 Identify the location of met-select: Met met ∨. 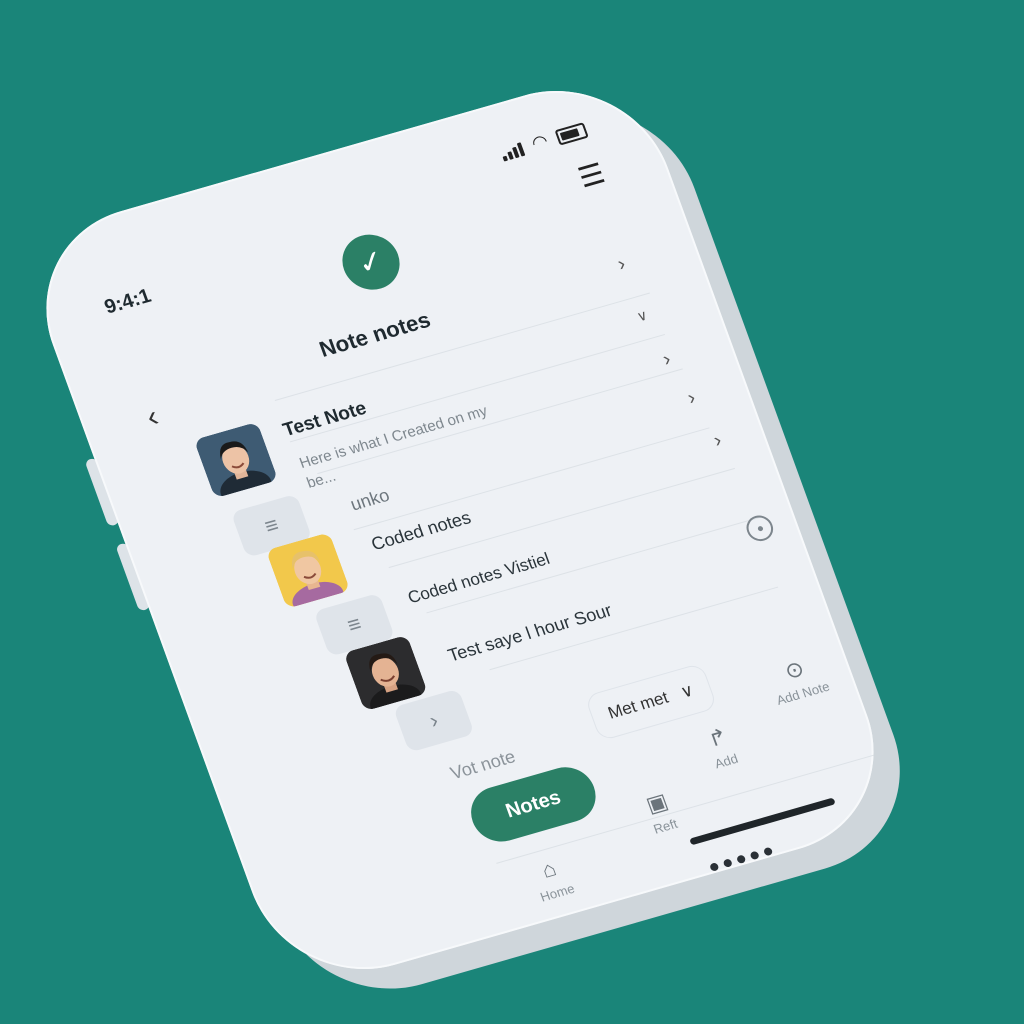
(651, 702).